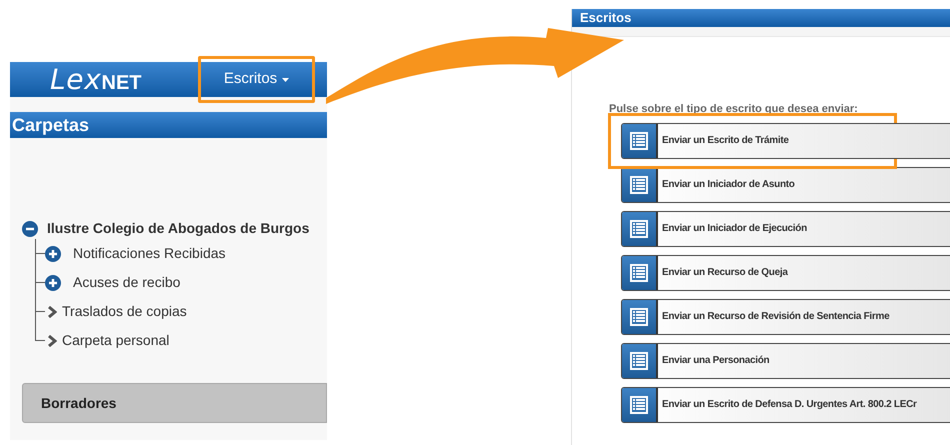 The width and height of the screenshot is (950, 445). Describe the element at coordinates (785, 228) in the screenshot. I see `option-button: Enviar un Iniciador de Ejecución` at that location.